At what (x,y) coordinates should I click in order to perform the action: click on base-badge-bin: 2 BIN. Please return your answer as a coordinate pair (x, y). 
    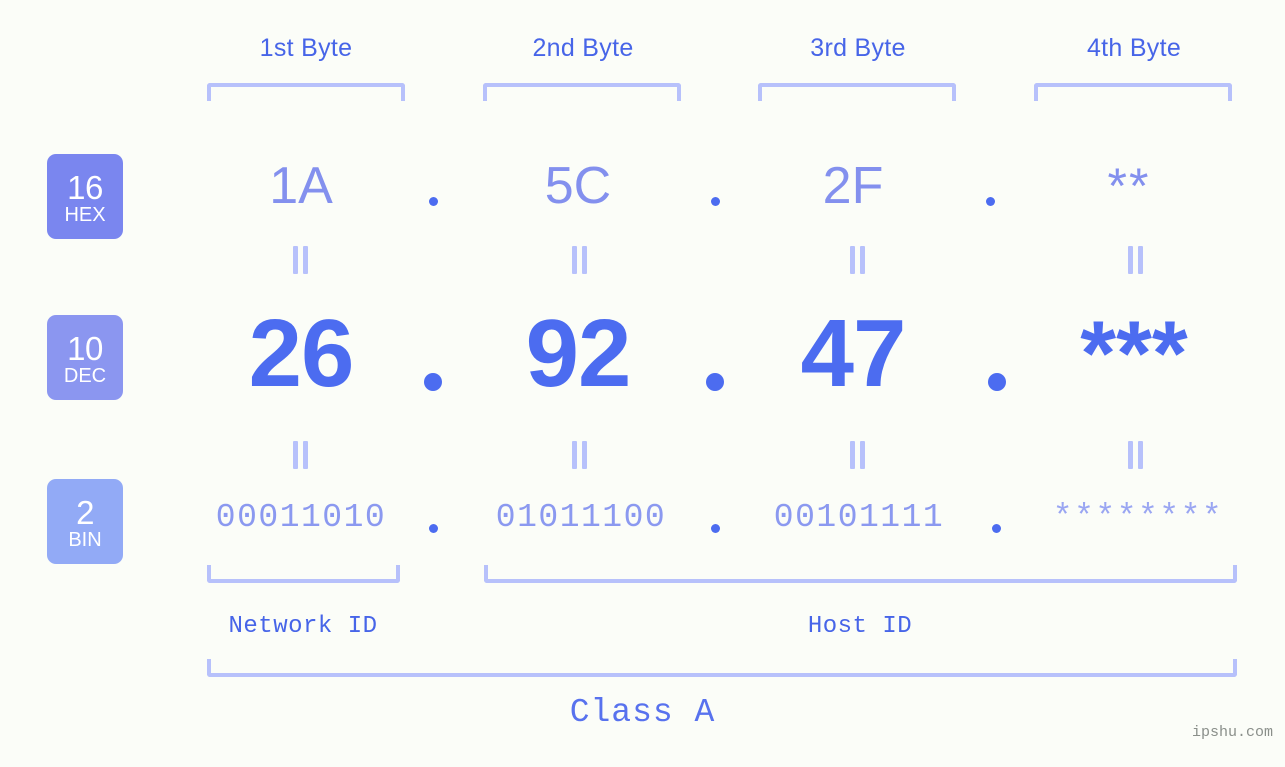
    Looking at the image, I should click on (85, 521).